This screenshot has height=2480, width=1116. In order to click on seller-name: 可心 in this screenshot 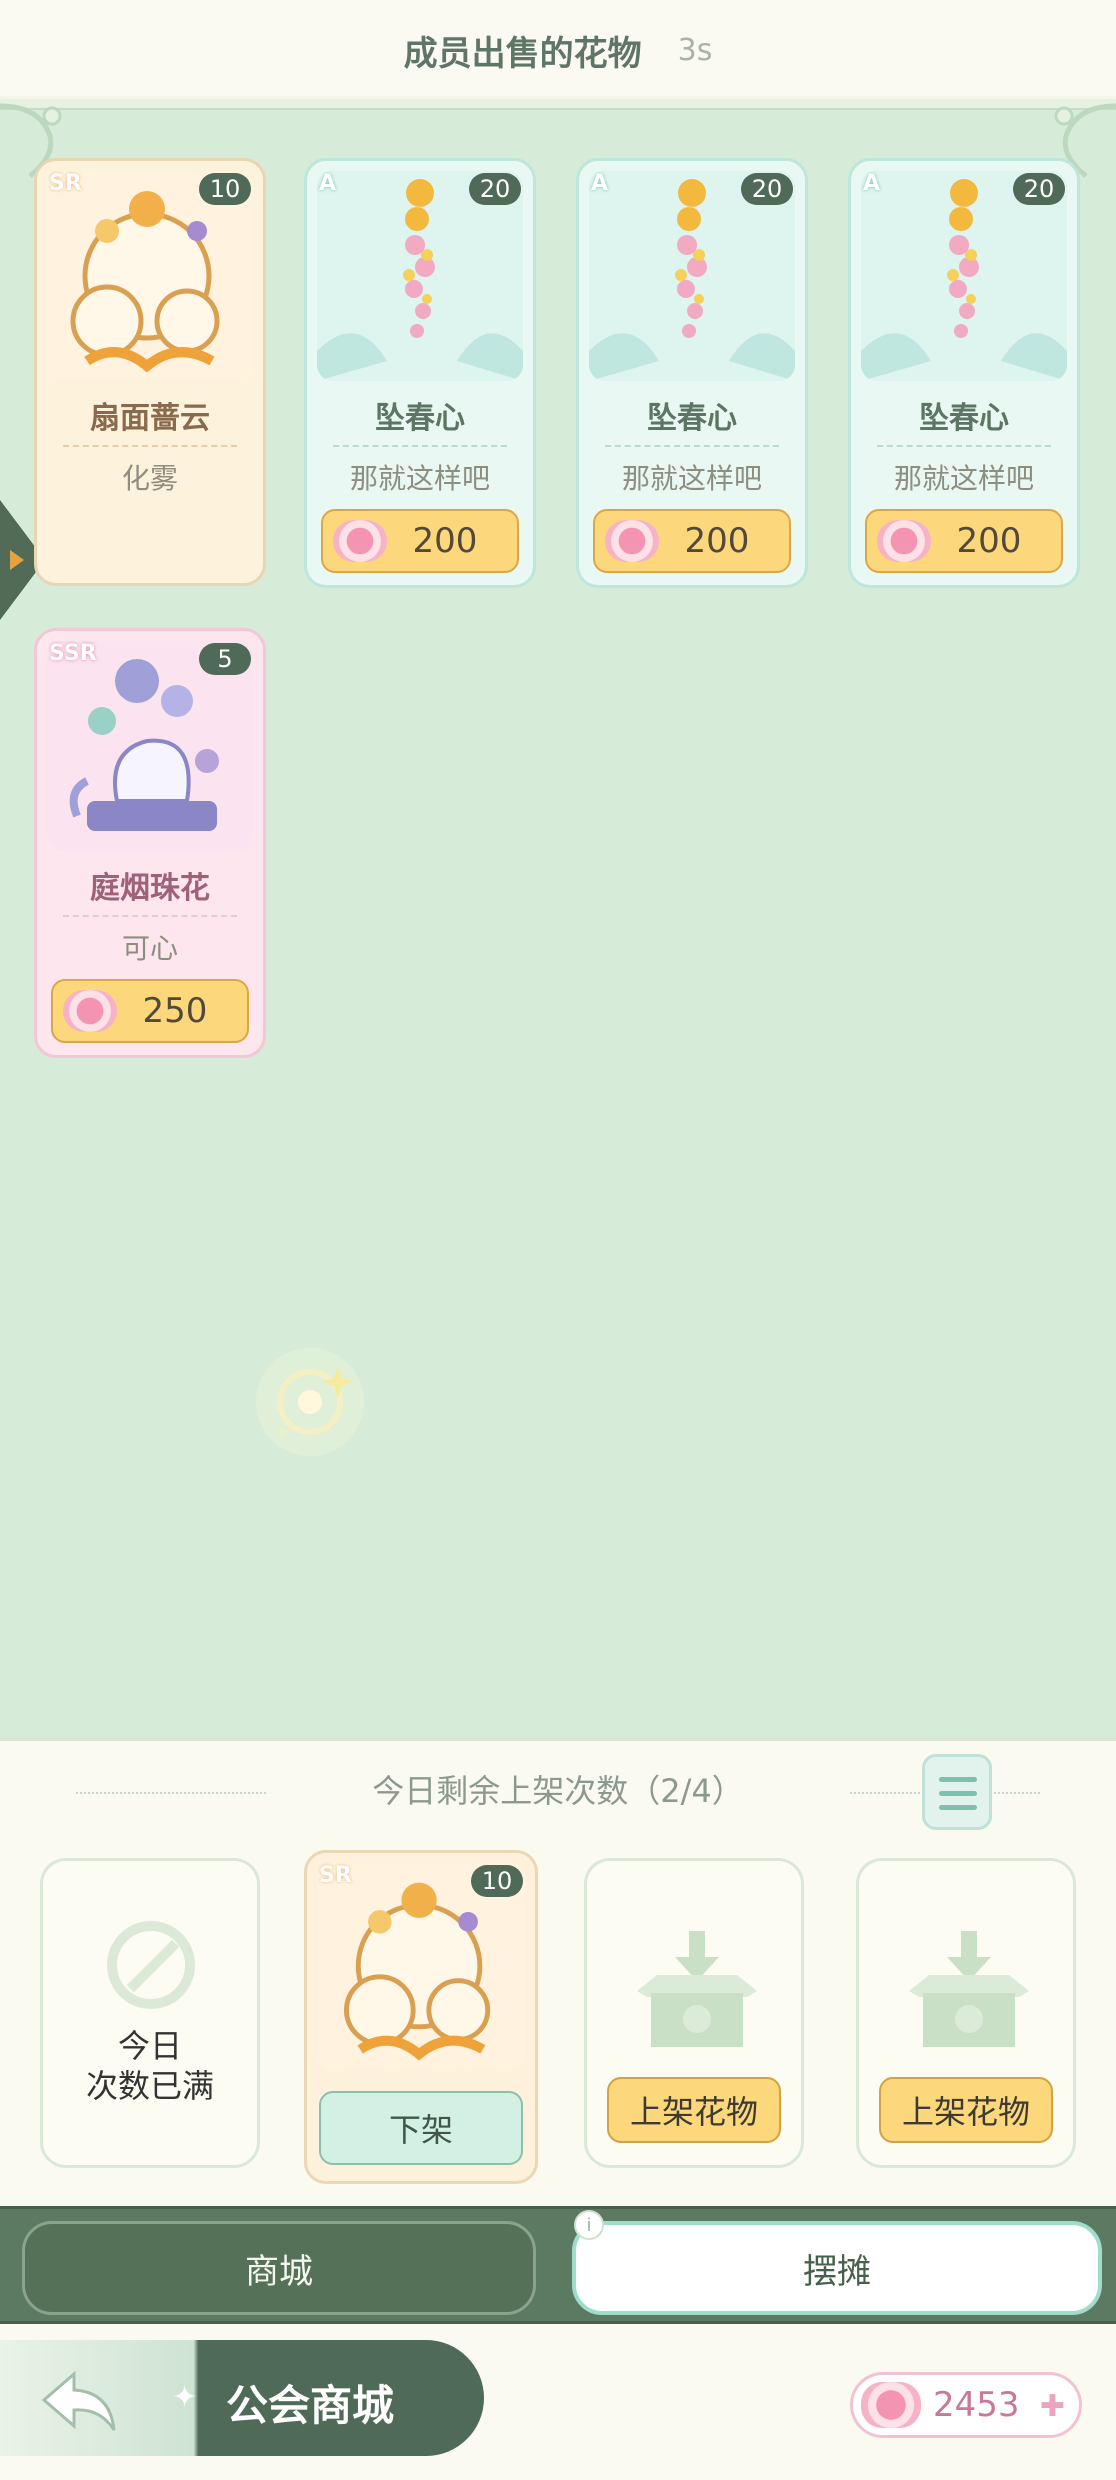, I will do `click(149, 948)`.